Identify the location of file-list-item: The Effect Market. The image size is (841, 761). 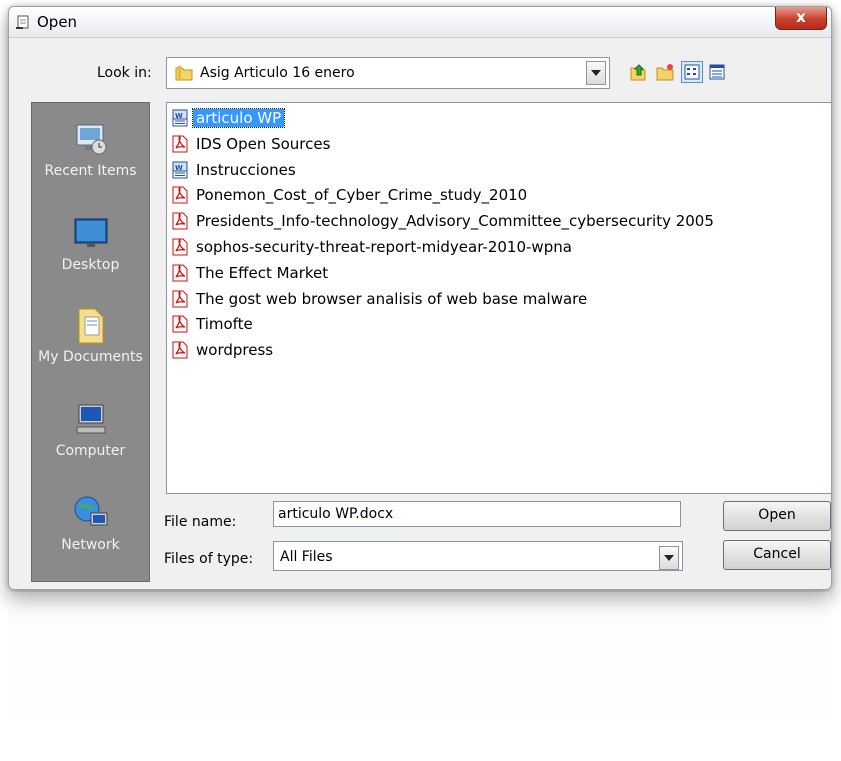
(251, 273).